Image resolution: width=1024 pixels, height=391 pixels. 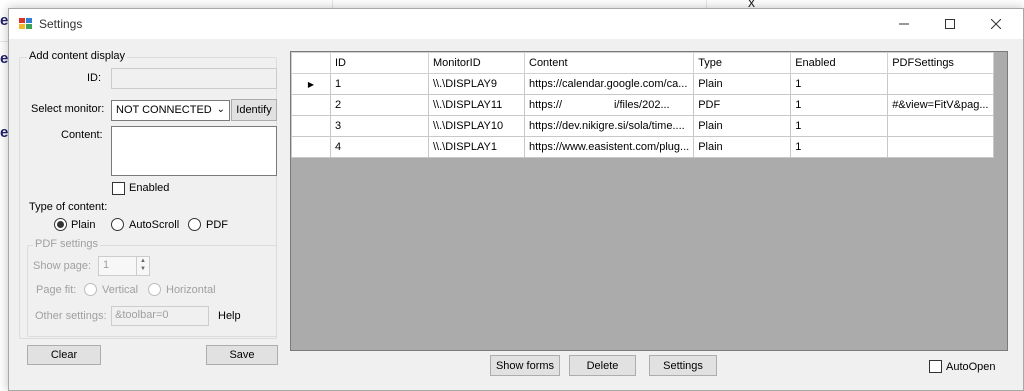 What do you see at coordinates (311, 63) in the screenshot?
I see `row-header-corner` at bounding box center [311, 63].